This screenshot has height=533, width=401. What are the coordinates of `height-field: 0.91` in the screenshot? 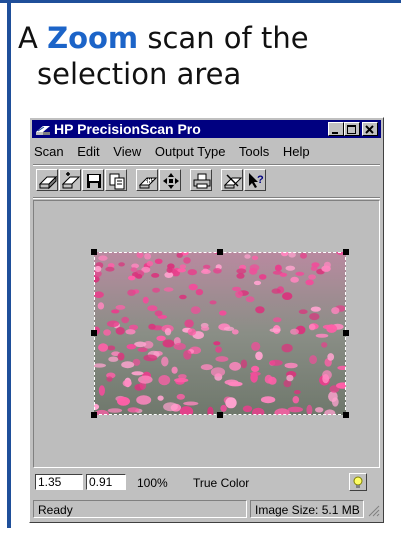 It's located at (106, 482).